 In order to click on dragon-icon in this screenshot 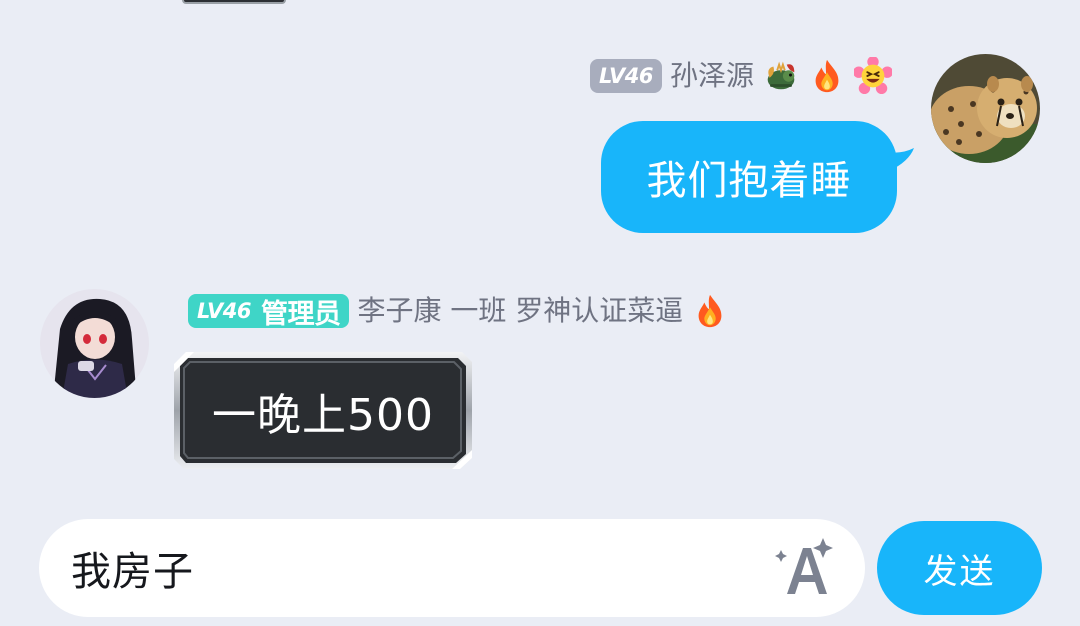, I will do `click(781, 75)`.